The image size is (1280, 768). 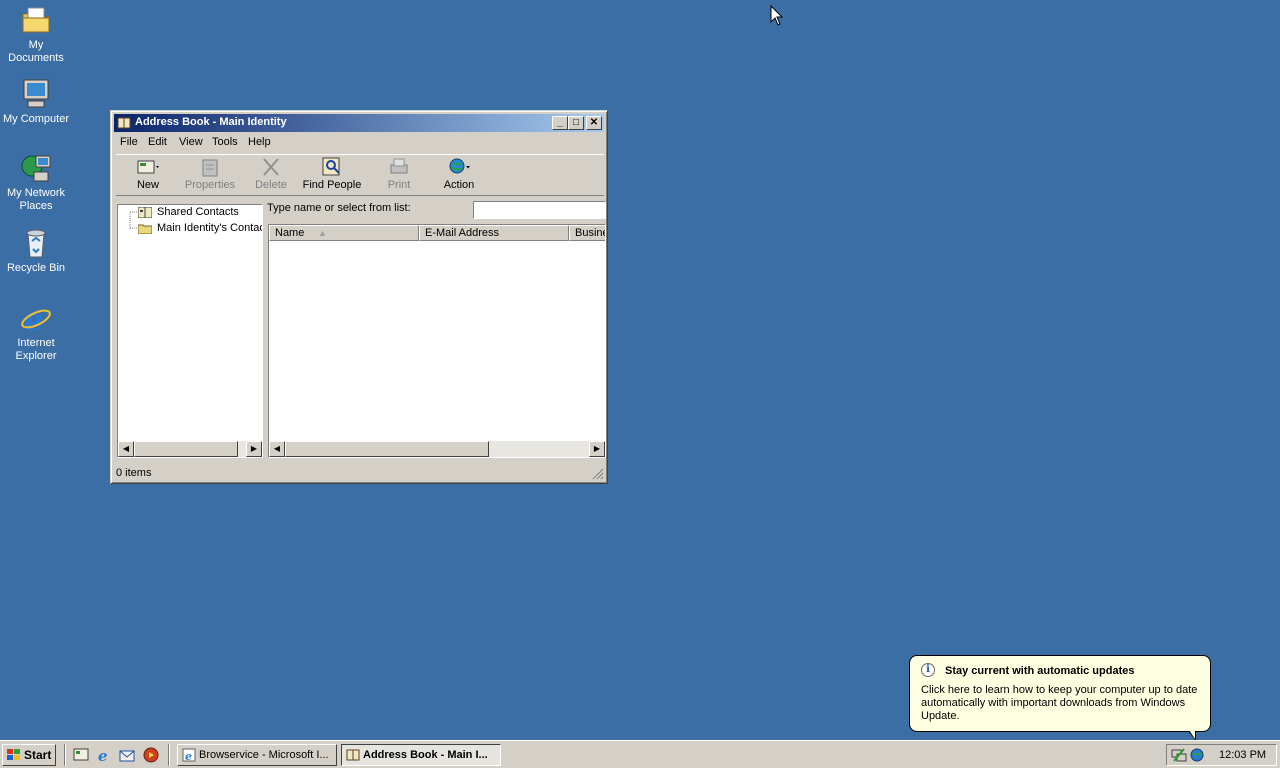 I want to click on system-tray: 12:03 PM, so click(x=1221, y=755).